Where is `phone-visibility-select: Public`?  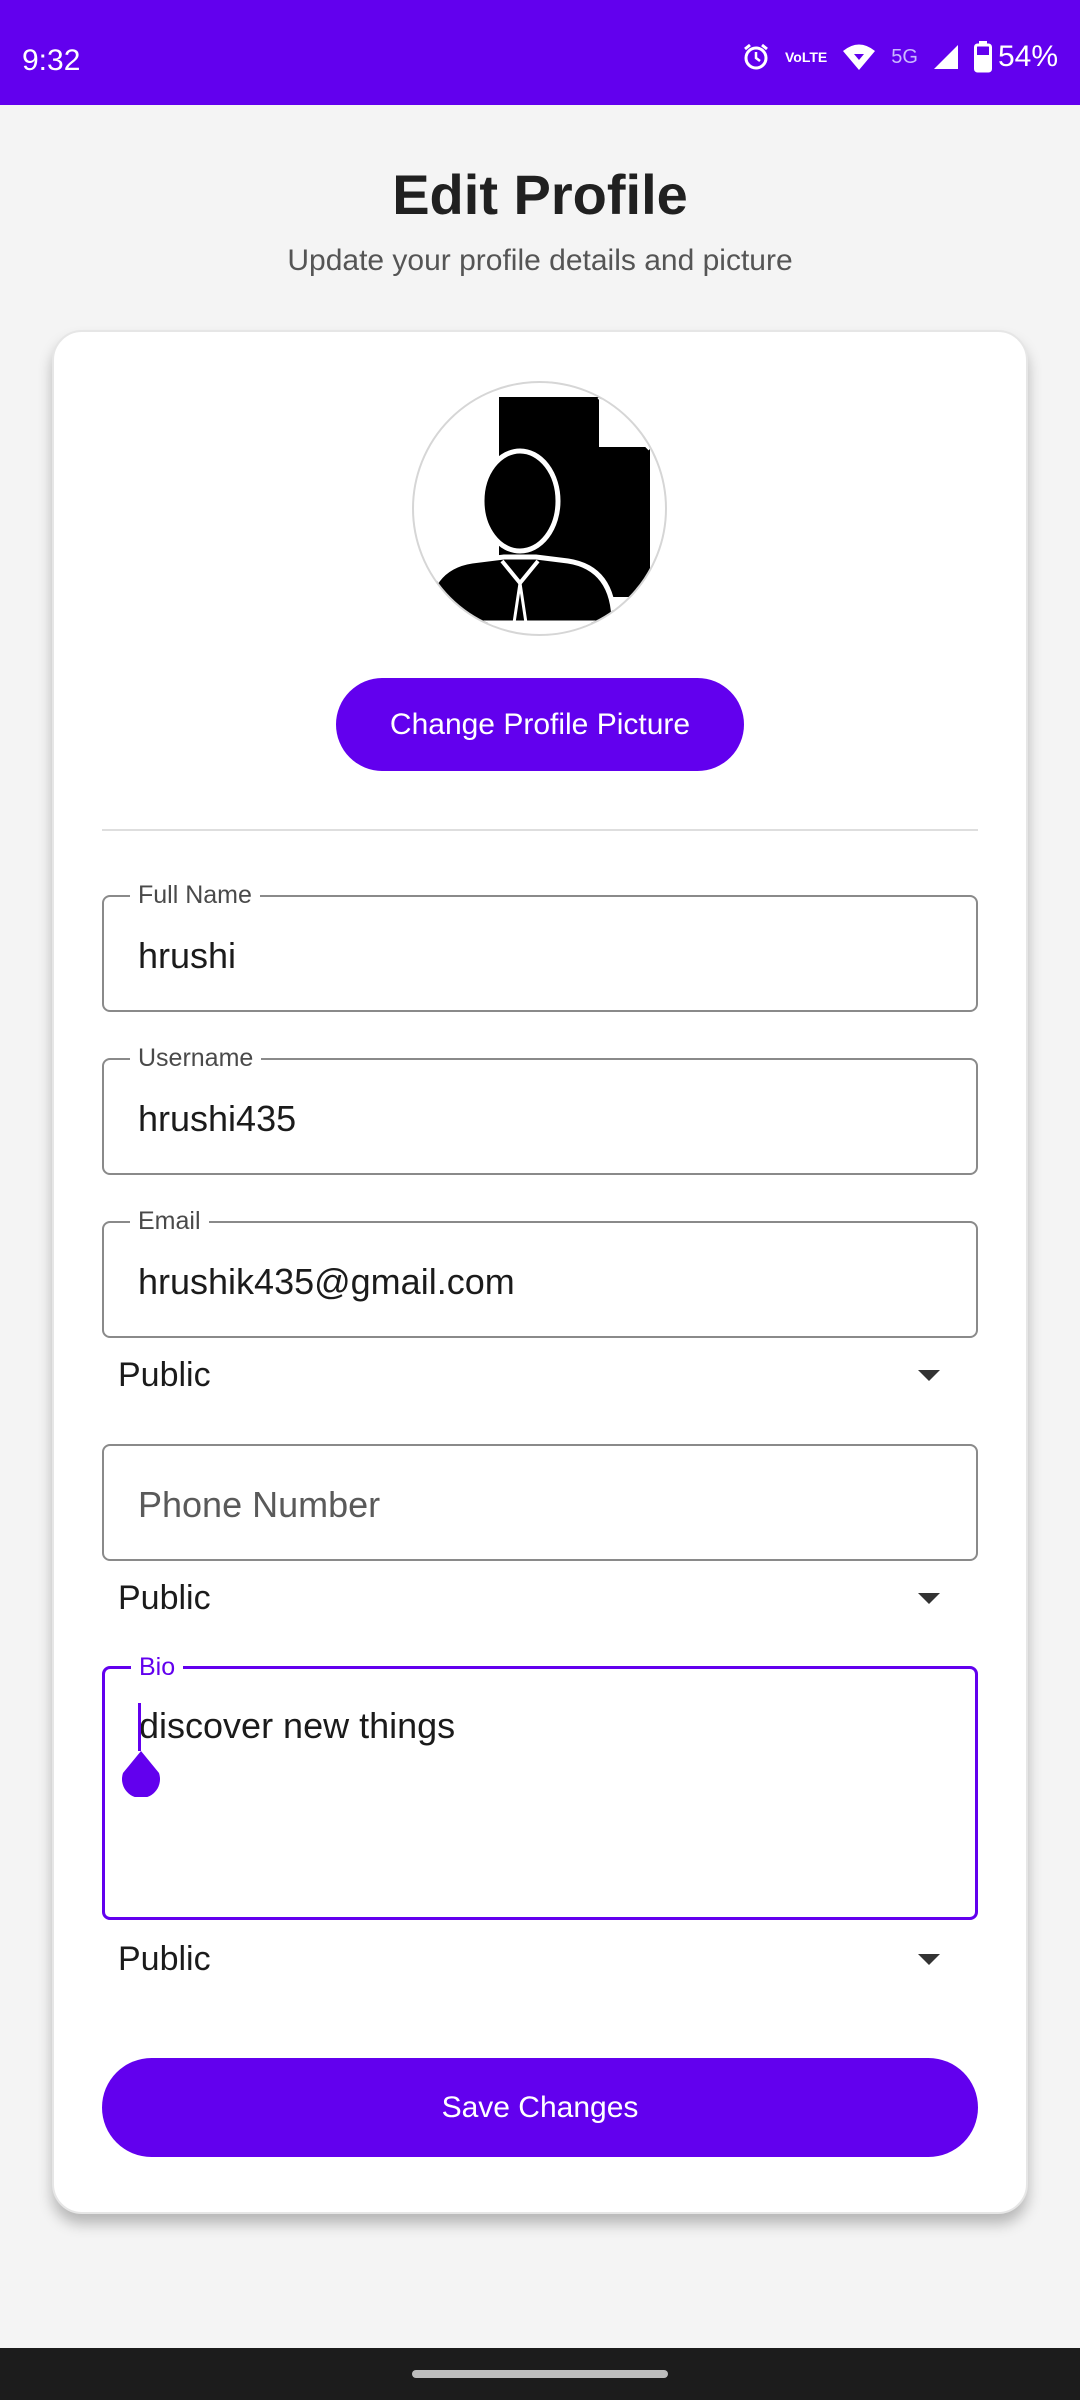 phone-visibility-select: Public is located at coordinates (540, 1597).